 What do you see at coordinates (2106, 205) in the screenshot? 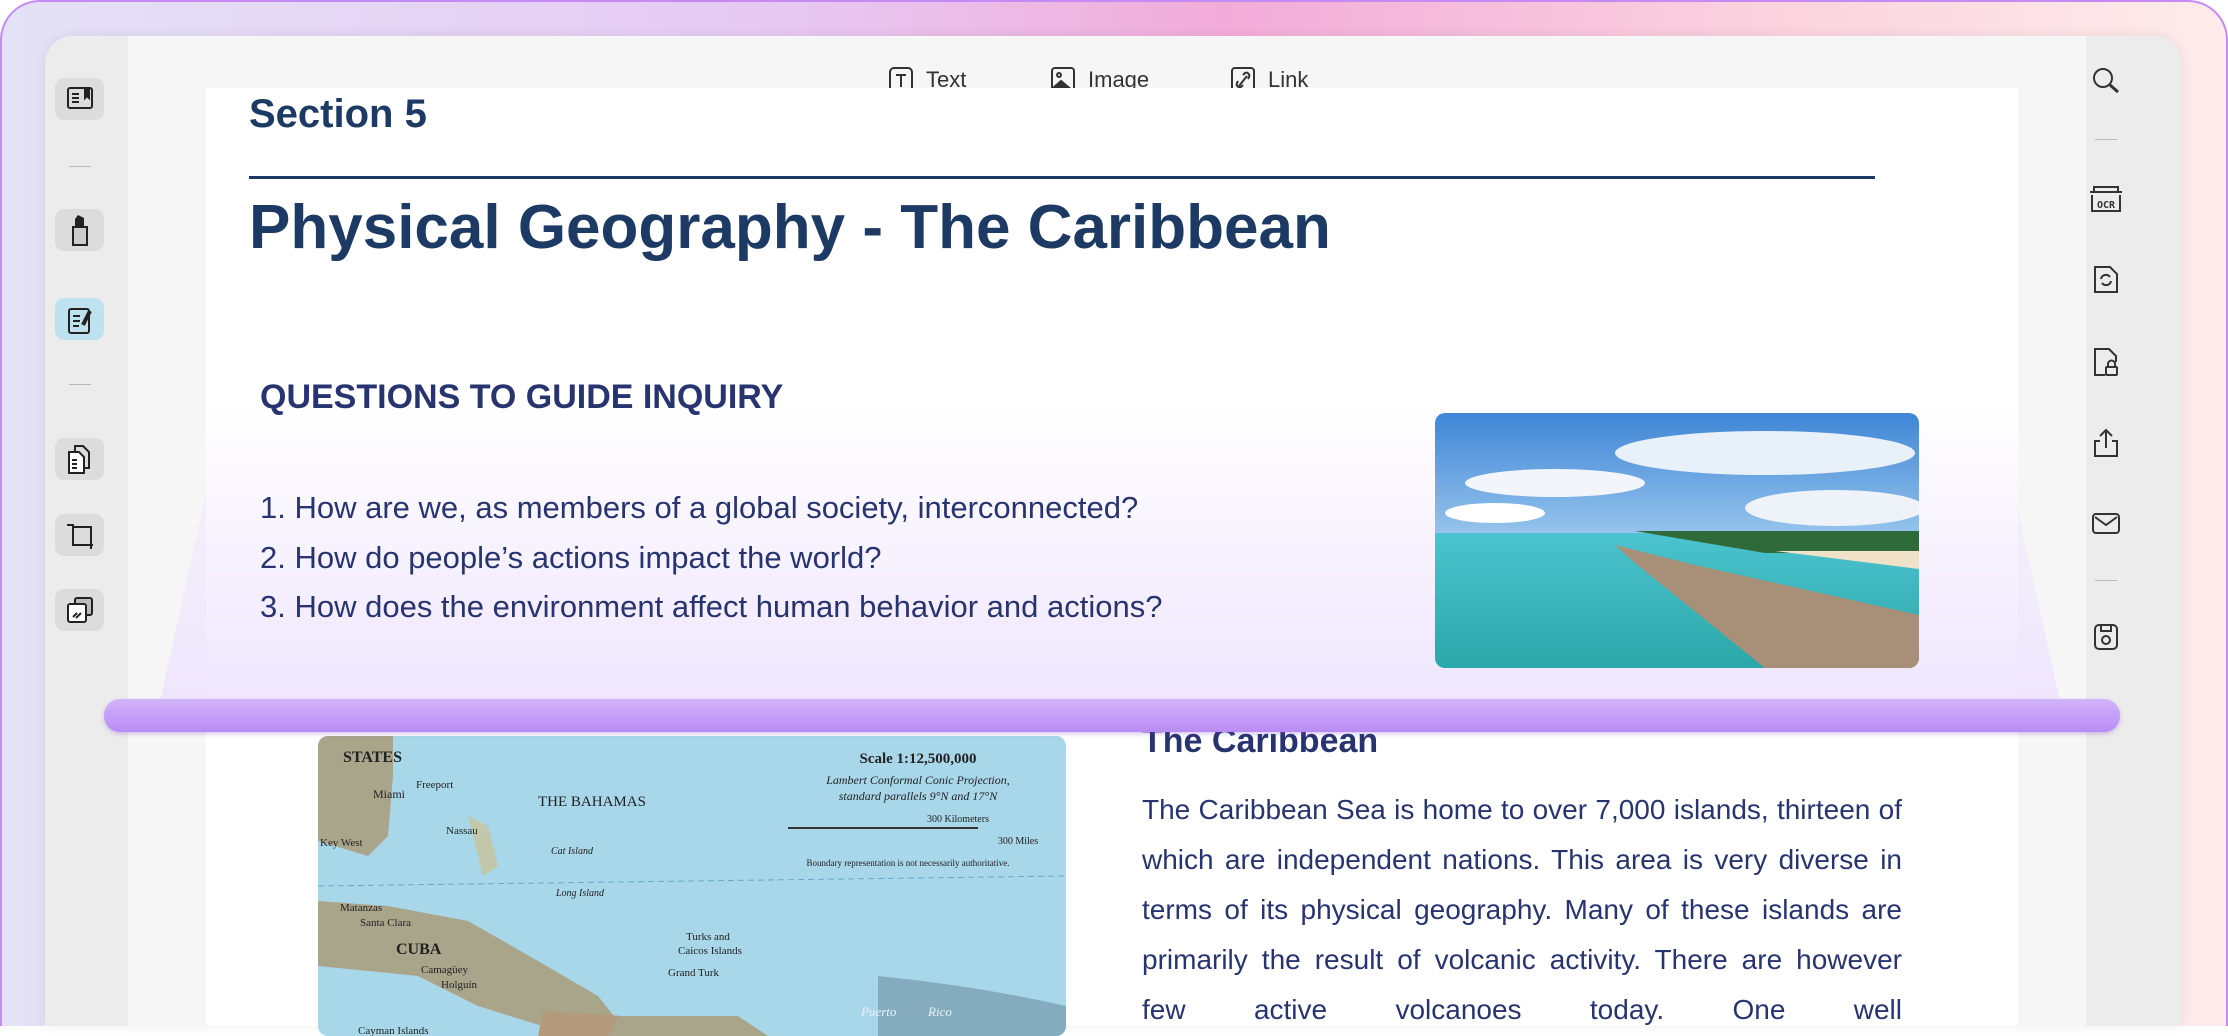
I see `svg-text: OCR` at bounding box center [2106, 205].